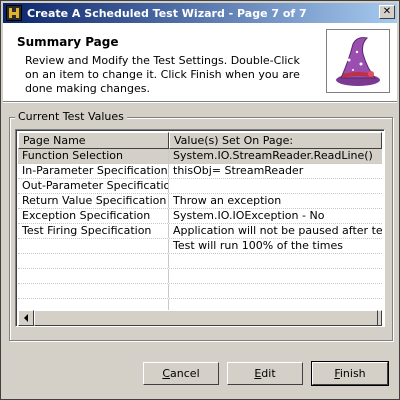 This screenshot has height=400, width=400. I want to click on cell-value: System.IO.IOException - No, so click(249, 215).